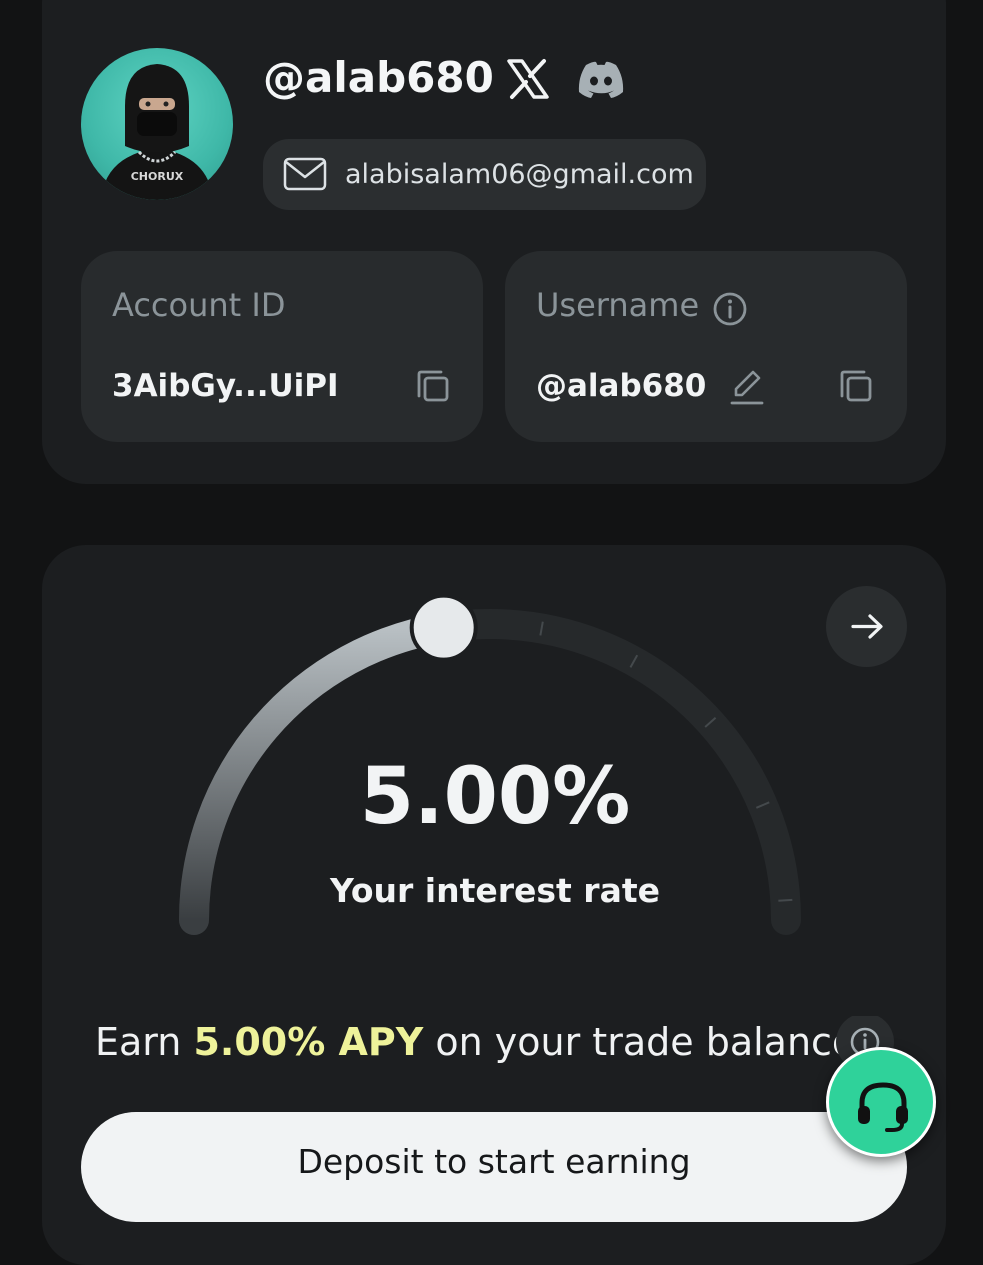 Image resolution: width=983 pixels, height=1265 pixels. I want to click on deposit-button: Deposit to start earning, so click(494, 1167).